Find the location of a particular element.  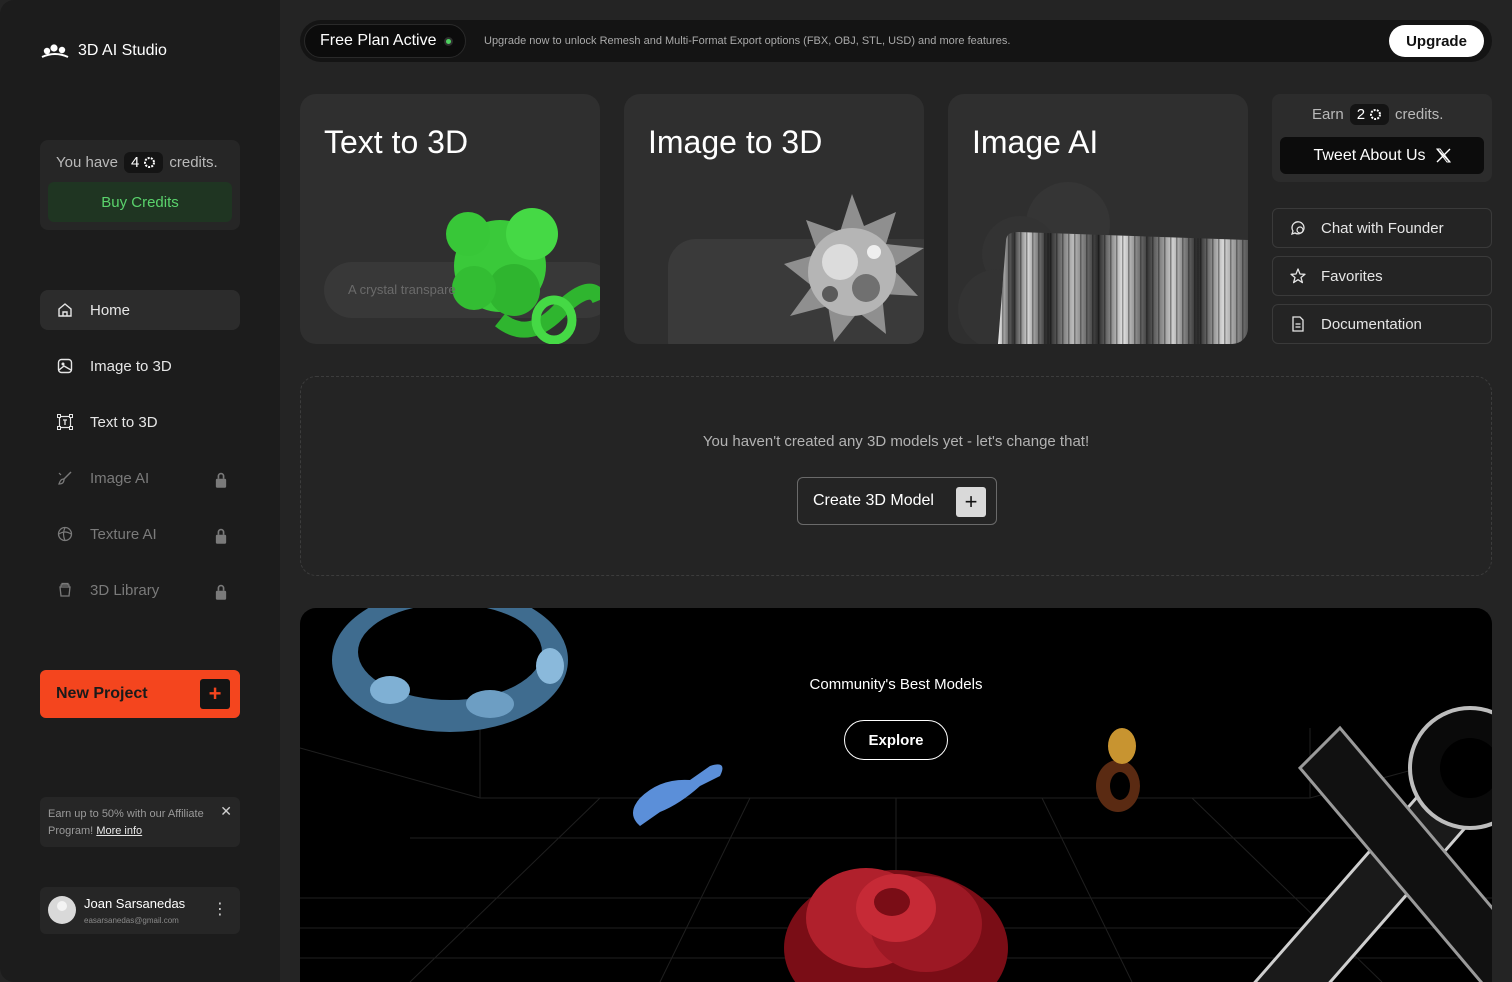

image-to-3d-card: Image to 3D is located at coordinates (774, 219).